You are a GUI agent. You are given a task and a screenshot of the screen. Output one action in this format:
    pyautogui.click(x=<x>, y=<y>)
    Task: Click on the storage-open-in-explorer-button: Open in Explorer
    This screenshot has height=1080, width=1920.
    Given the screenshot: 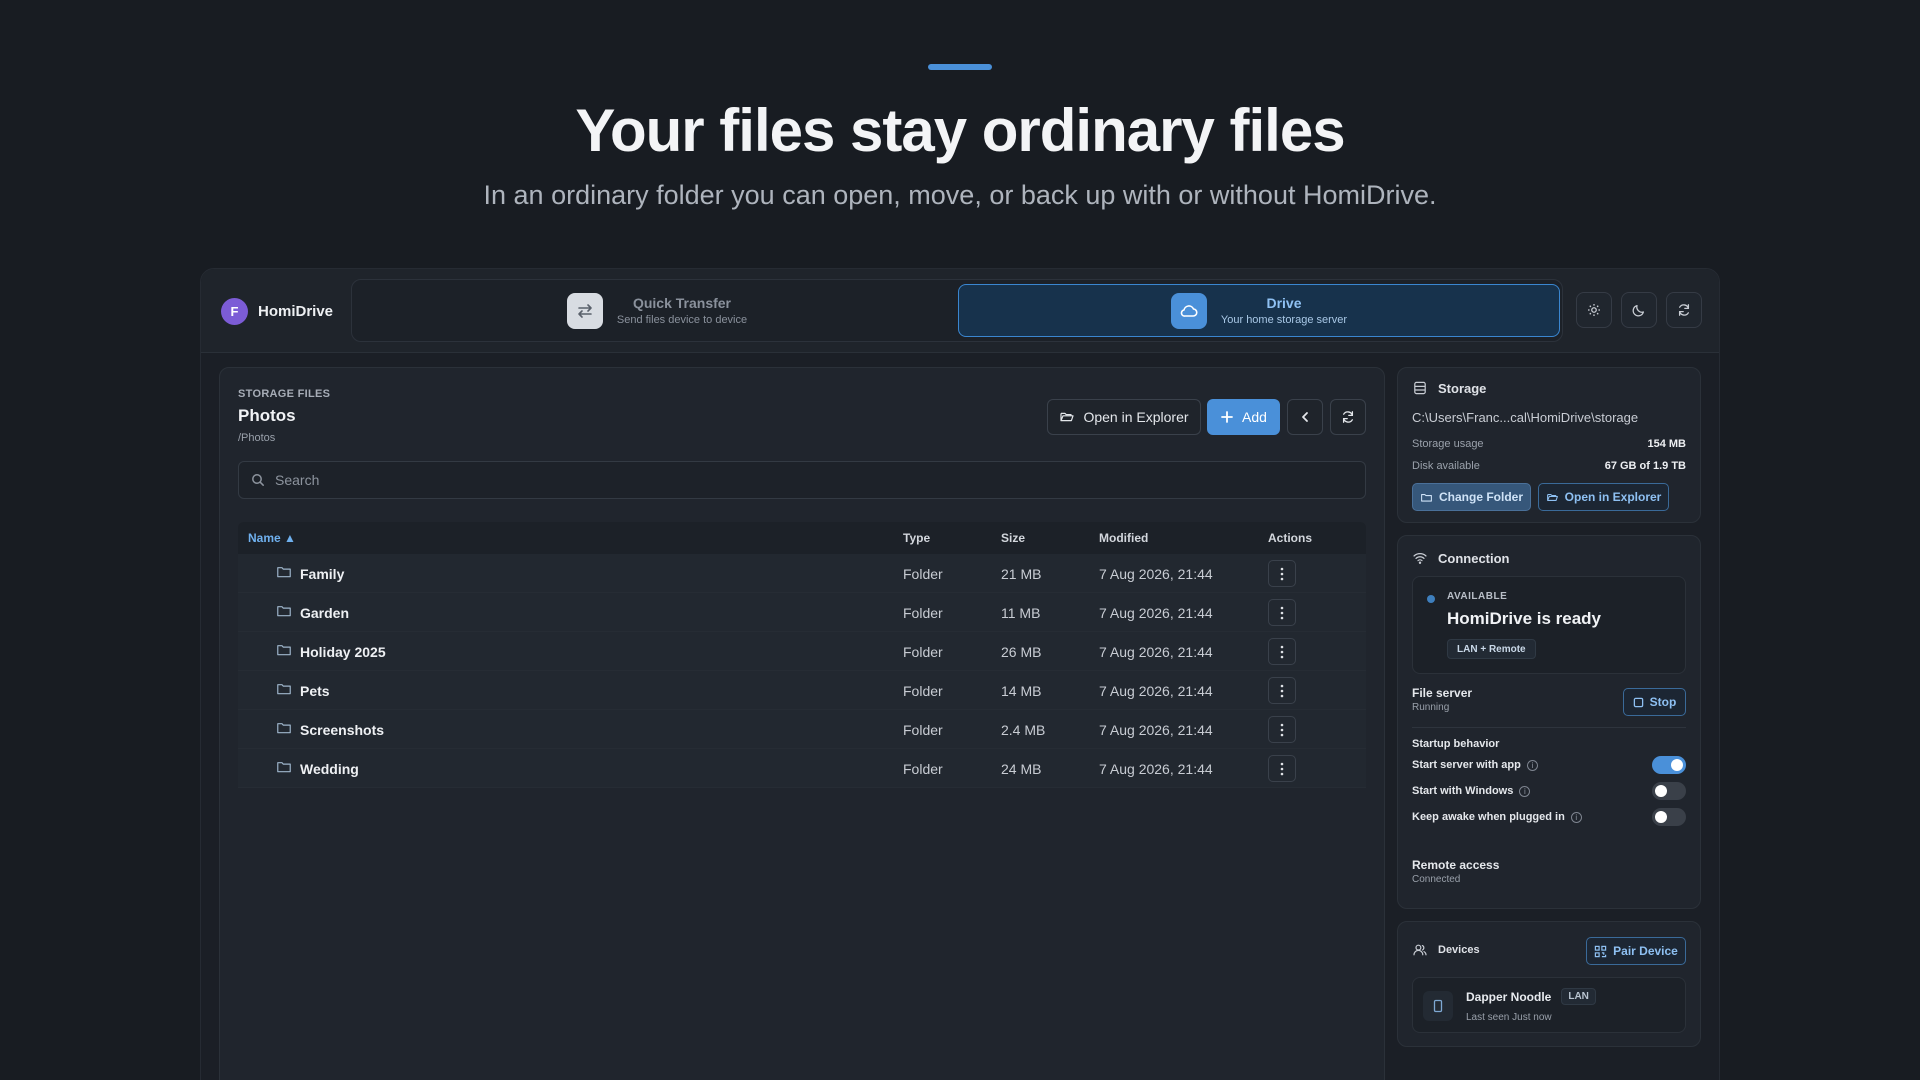 What is the action you would take?
    pyautogui.click(x=1603, y=497)
    